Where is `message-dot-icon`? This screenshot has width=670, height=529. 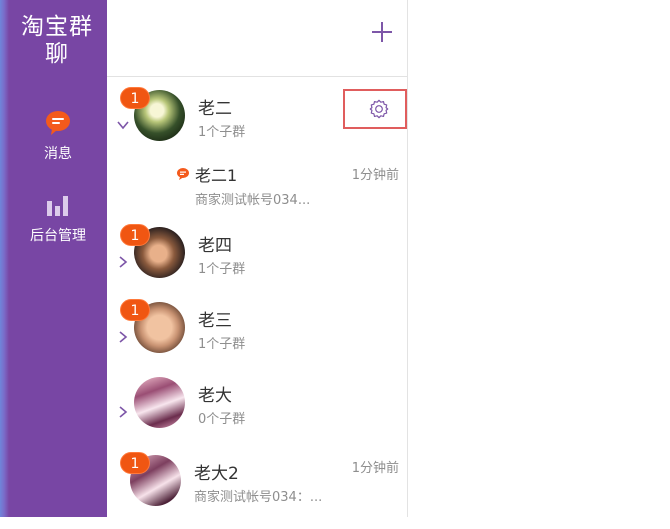
message-dot-icon is located at coordinates (183, 173).